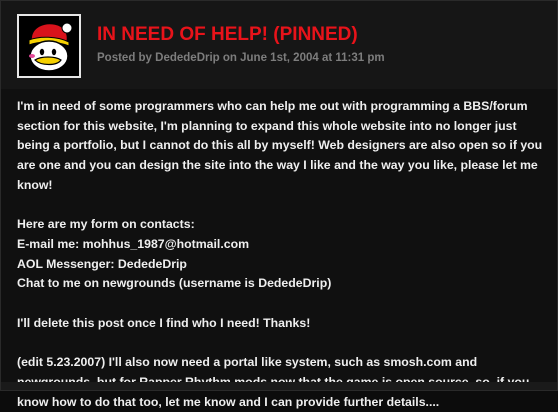 The image size is (558, 412). I want to click on dedede-avatar-icon, so click(50, 47).